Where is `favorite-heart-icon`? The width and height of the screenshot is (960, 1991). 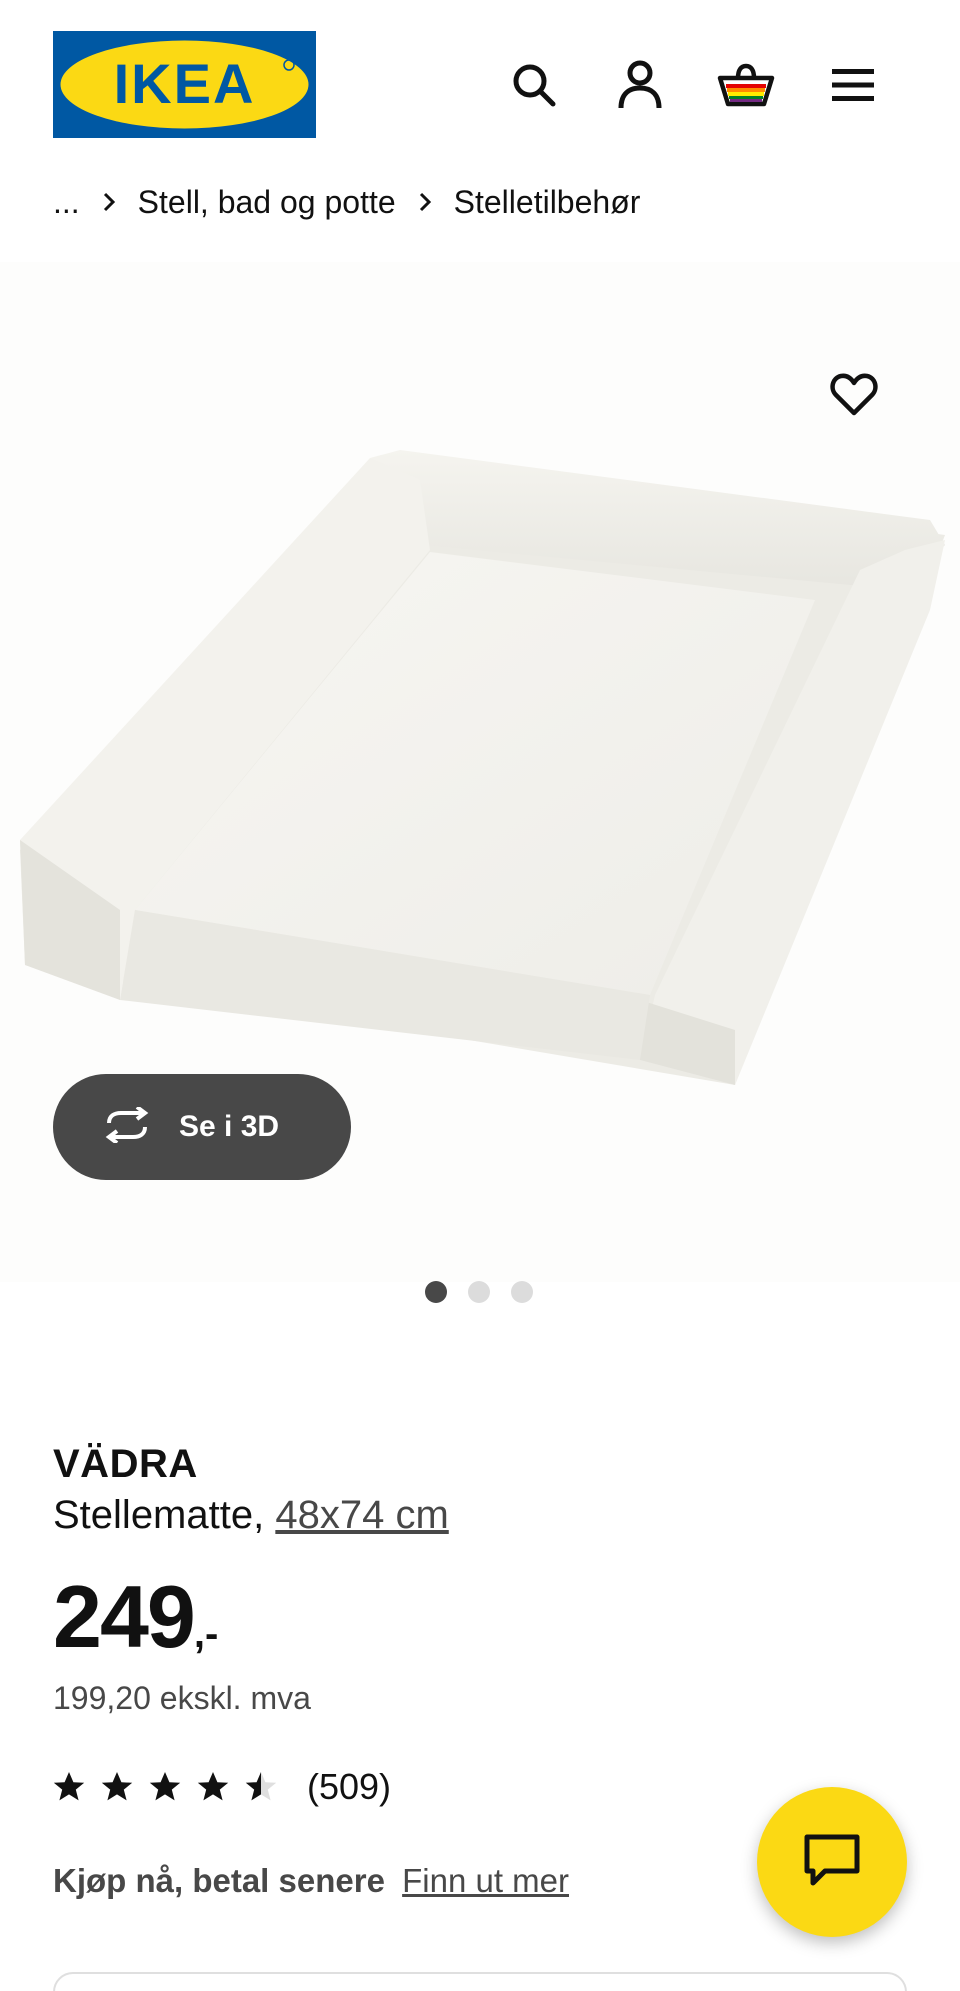 favorite-heart-icon is located at coordinates (854, 395).